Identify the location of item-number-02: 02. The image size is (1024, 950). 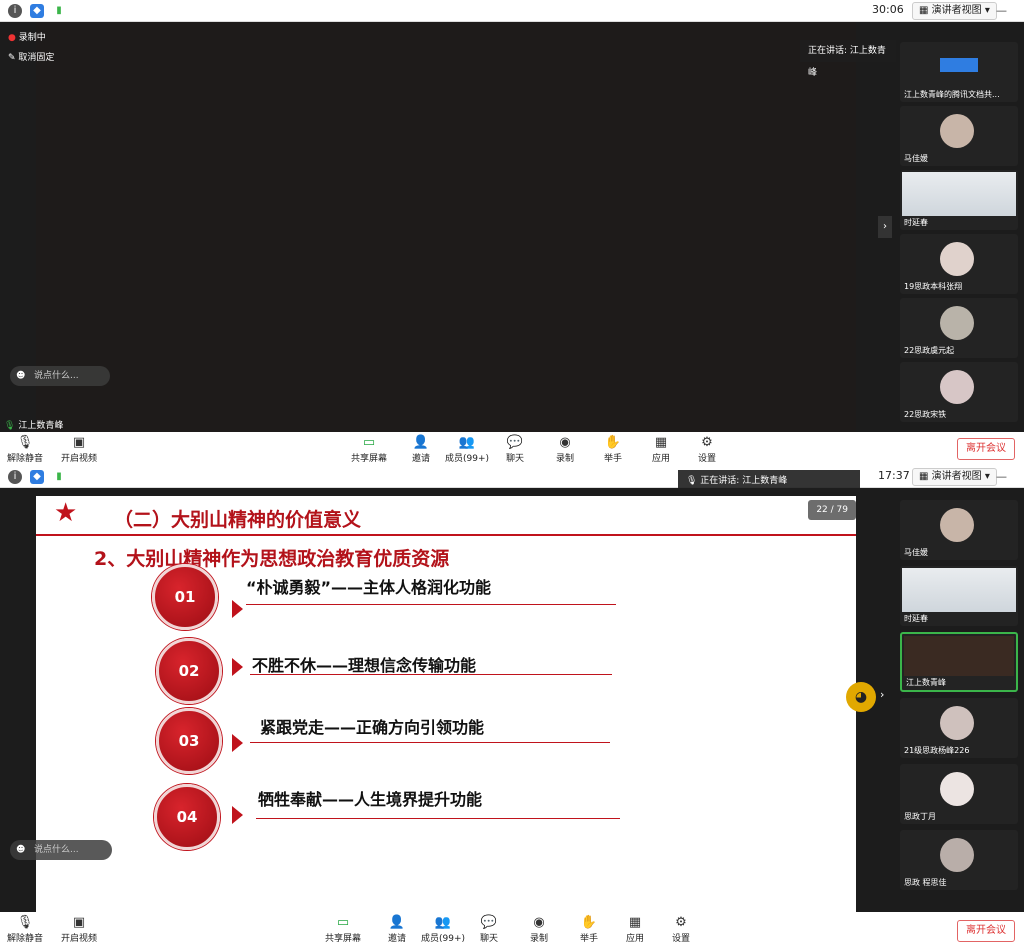
(189, 671).